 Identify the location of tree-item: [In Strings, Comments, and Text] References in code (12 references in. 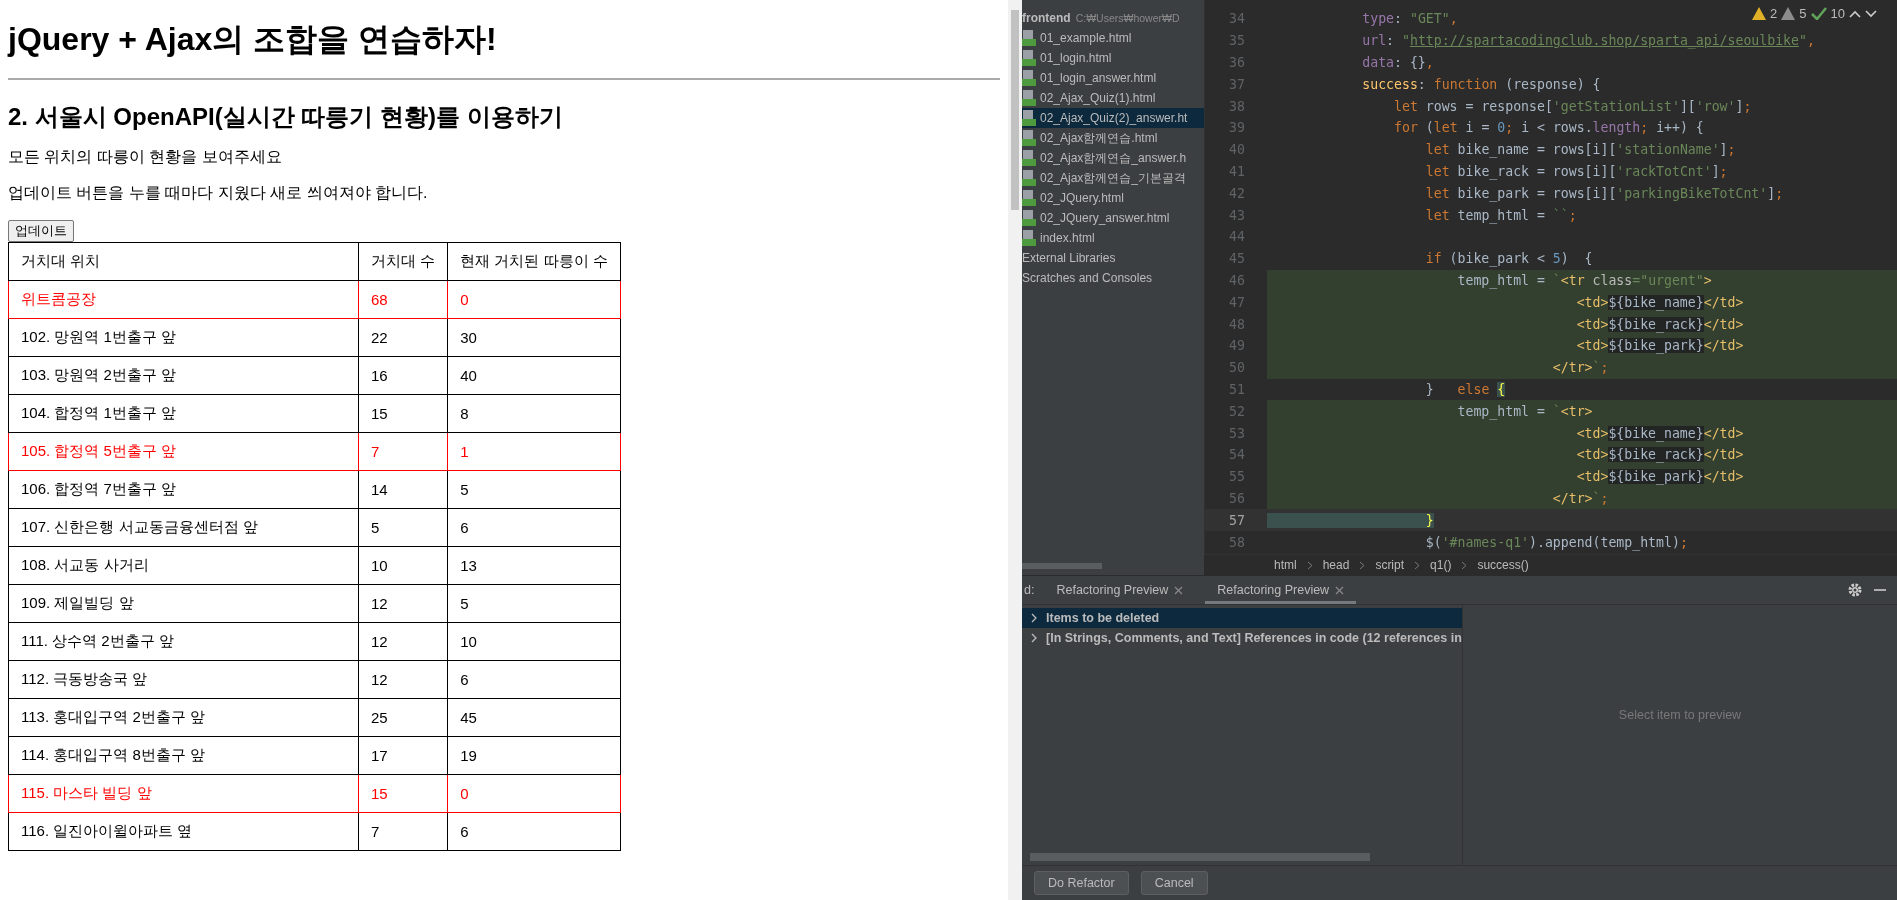
(1242, 638).